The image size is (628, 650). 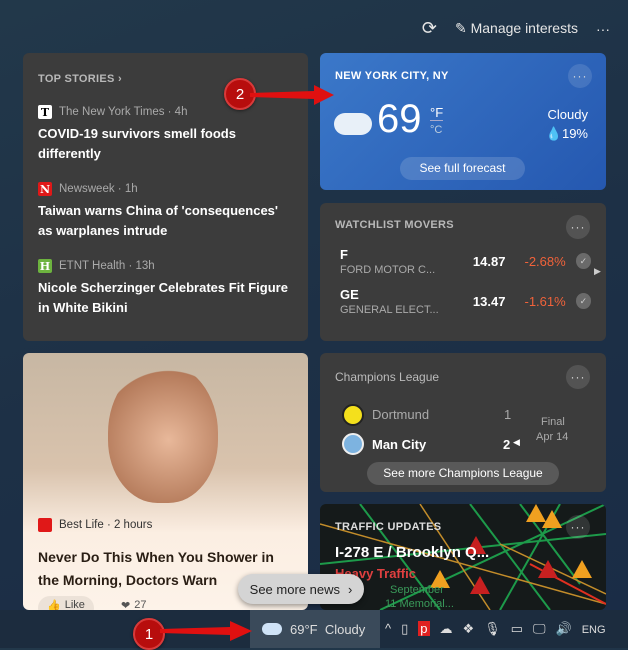 I want to click on unit-celsius: °C, so click(x=436, y=130).